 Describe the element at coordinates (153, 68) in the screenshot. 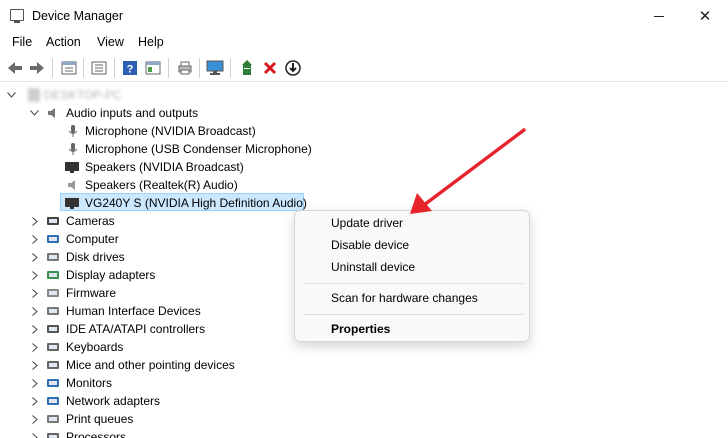

I see `panel-icon` at that location.